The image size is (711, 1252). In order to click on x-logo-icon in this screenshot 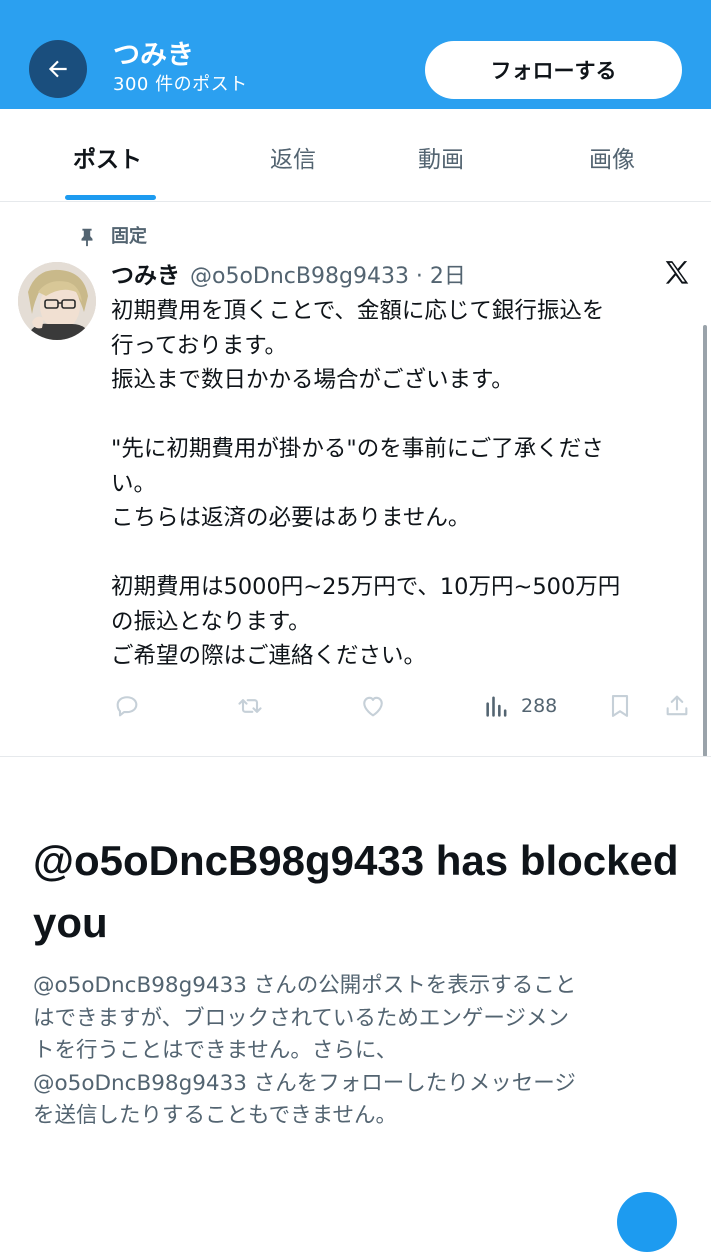, I will do `click(677, 272)`.